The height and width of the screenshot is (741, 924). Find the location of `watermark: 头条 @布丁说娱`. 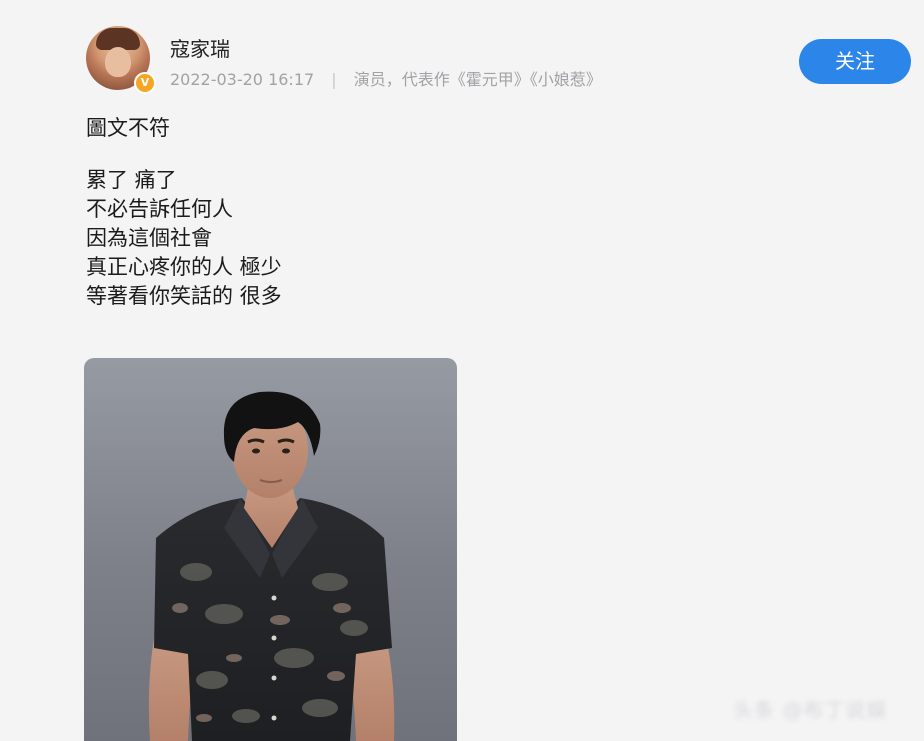

watermark: 头条 @布丁说娱 is located at coordinates (810, 710).